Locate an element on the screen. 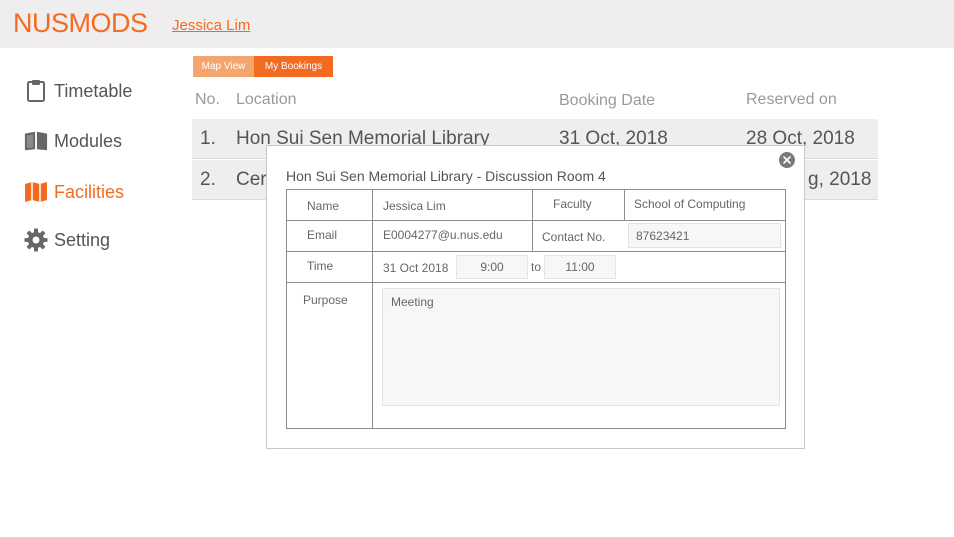  sidebar-item-label: Modules is located at coordinates (88, 140).